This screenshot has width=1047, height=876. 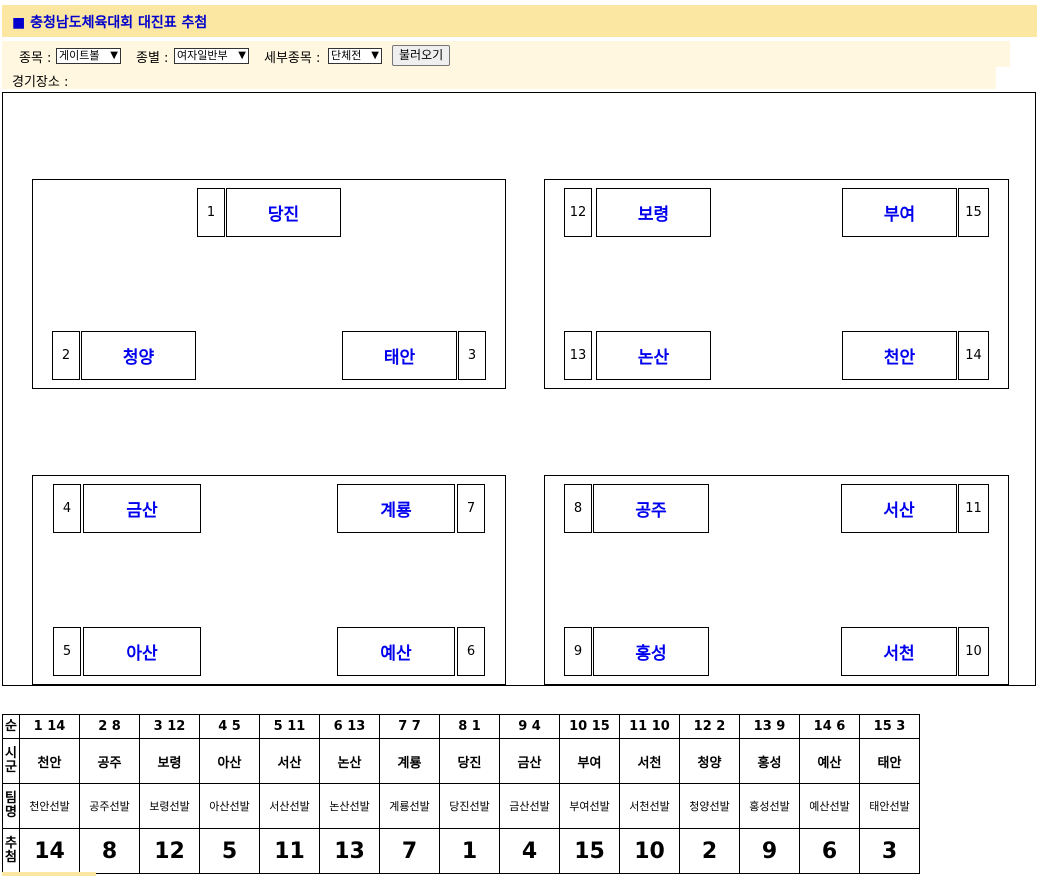 What do you see at coordinates (67, 651) in the screenshot?
I see `slot-number: 5` at bounding box center [67, 651].